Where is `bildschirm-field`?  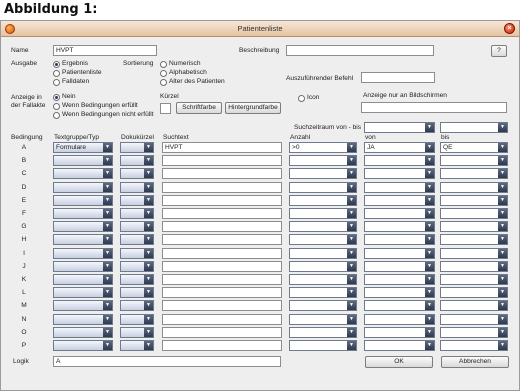
bildschirm-field is located at coordinates (434, 107).